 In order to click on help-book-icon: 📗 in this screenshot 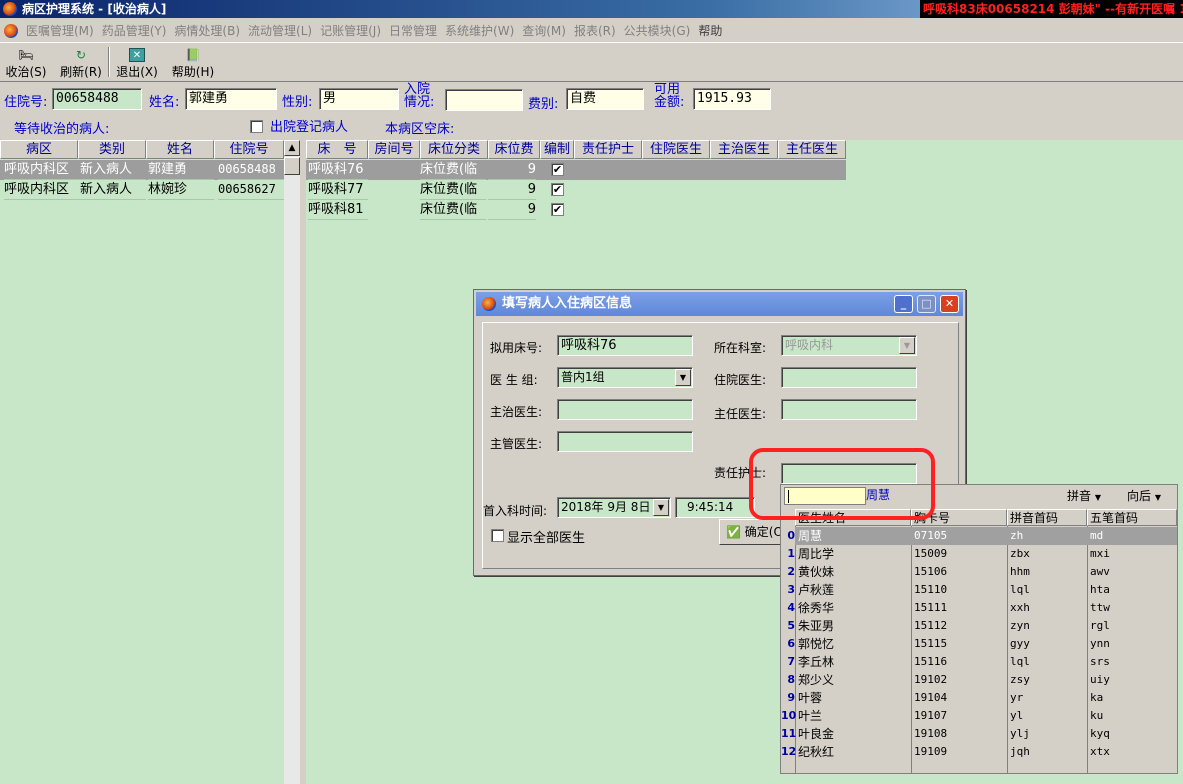, I will do `click(193, 55)`.